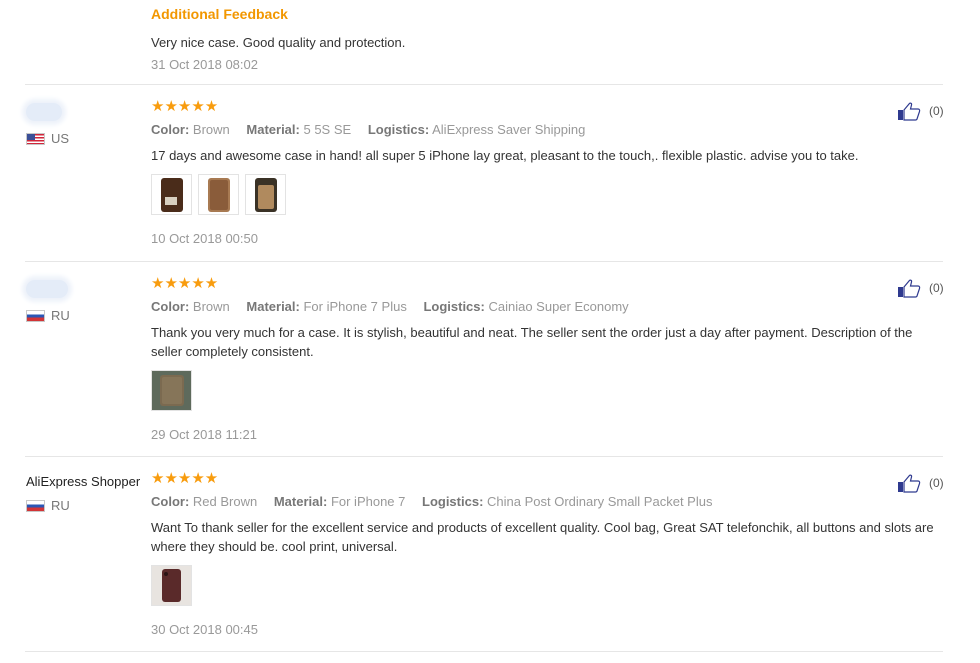 This screenshot has width=980, height=663. What do you see at coordinates (204, 238) in the screenshot?
I see `review-date: 10 Oct 2018 00:50` at bounding box center [204, 238].